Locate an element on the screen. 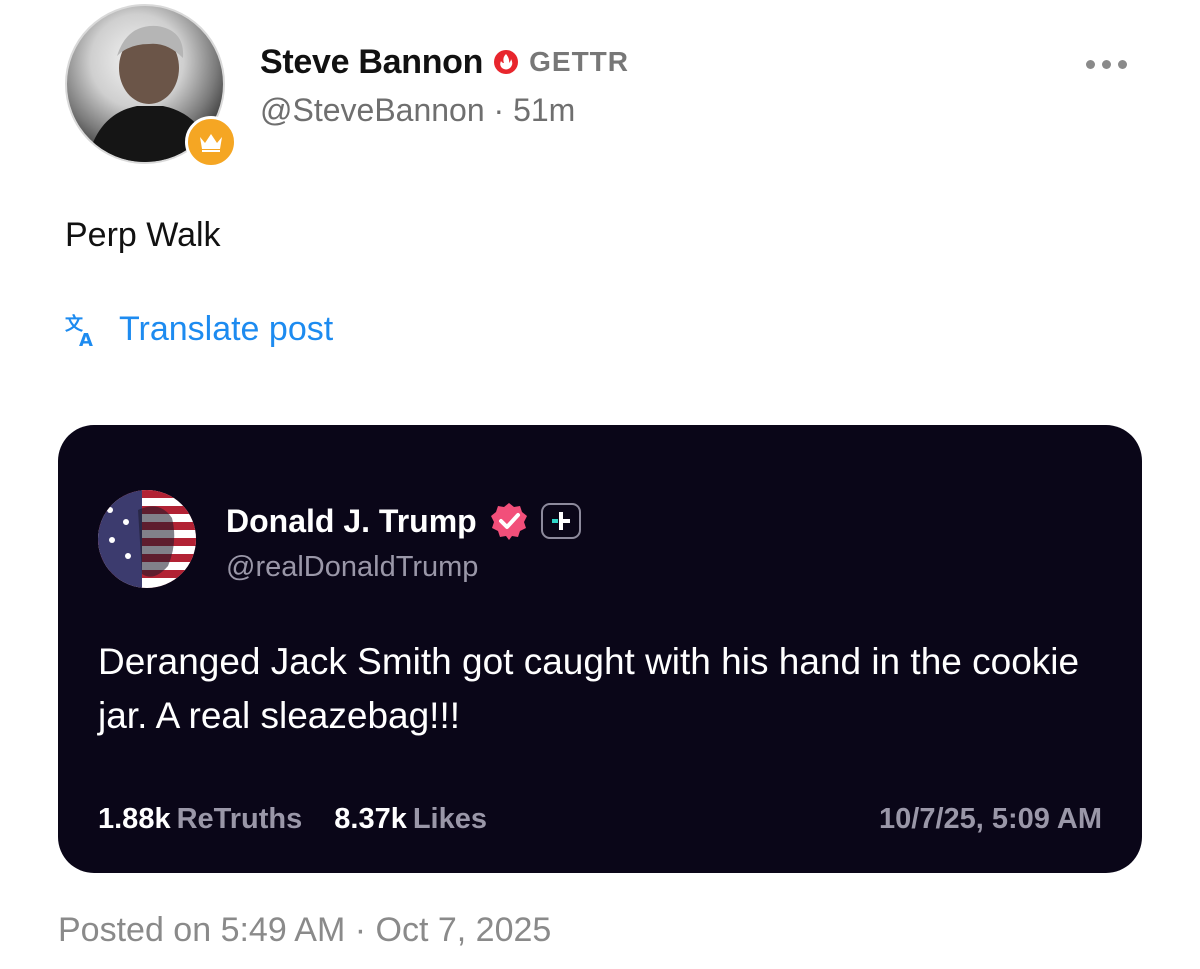 This screenshot has height=969, width=1200. more-dots-icon is located at coordinates (1111, 64).